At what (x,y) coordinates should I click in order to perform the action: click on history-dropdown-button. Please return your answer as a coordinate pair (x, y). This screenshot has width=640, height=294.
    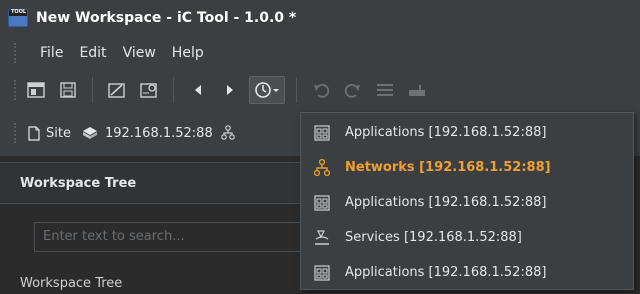
    Looking at the image, I should click on (267, 90).